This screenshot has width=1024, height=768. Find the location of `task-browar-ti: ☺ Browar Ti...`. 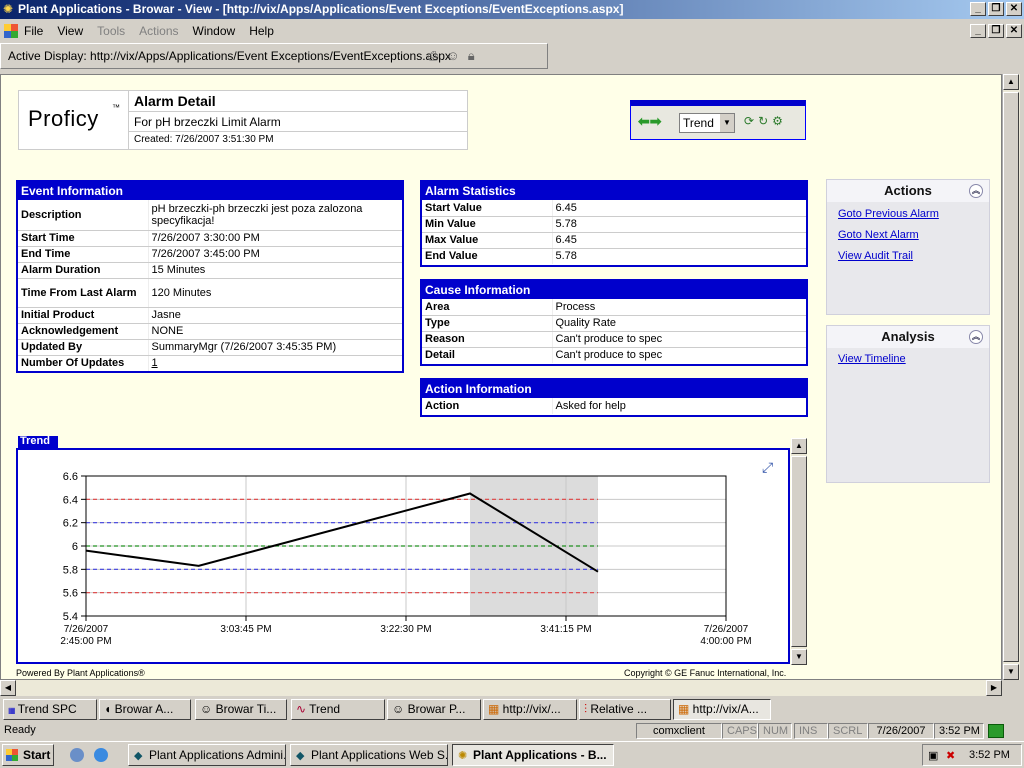

task-browar-ti: ☺ Browar Ti... is located at coordinates (241, 709).